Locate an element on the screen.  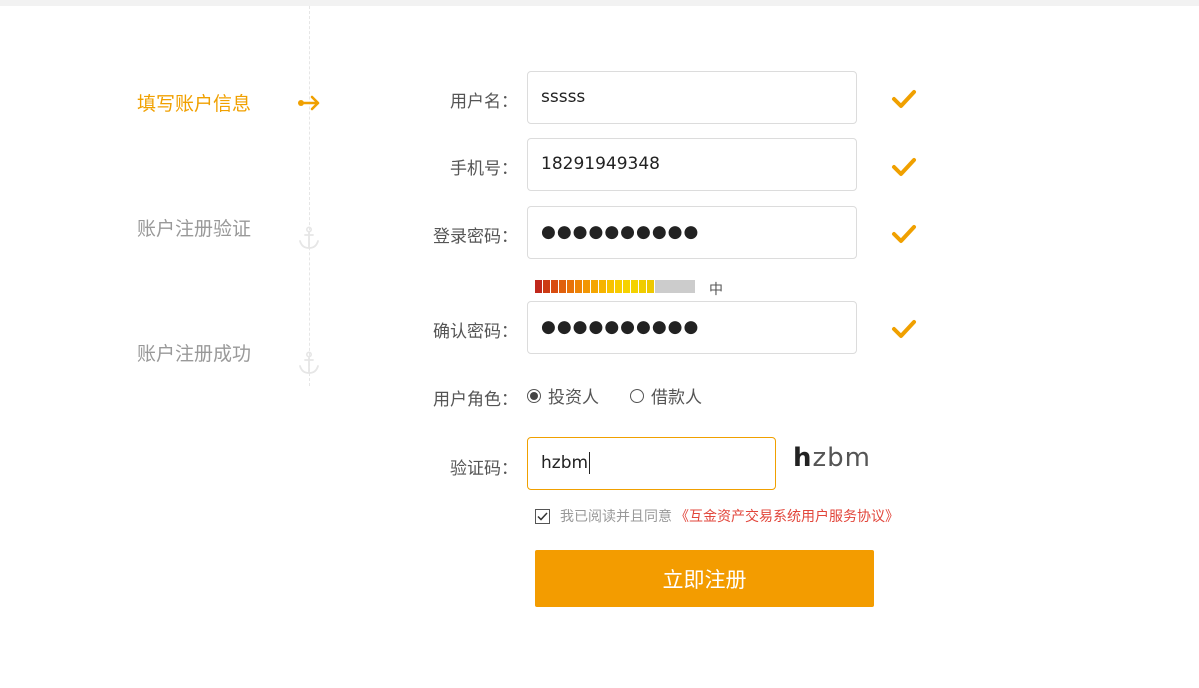
steps-divider is located at coordinates (309, 196).